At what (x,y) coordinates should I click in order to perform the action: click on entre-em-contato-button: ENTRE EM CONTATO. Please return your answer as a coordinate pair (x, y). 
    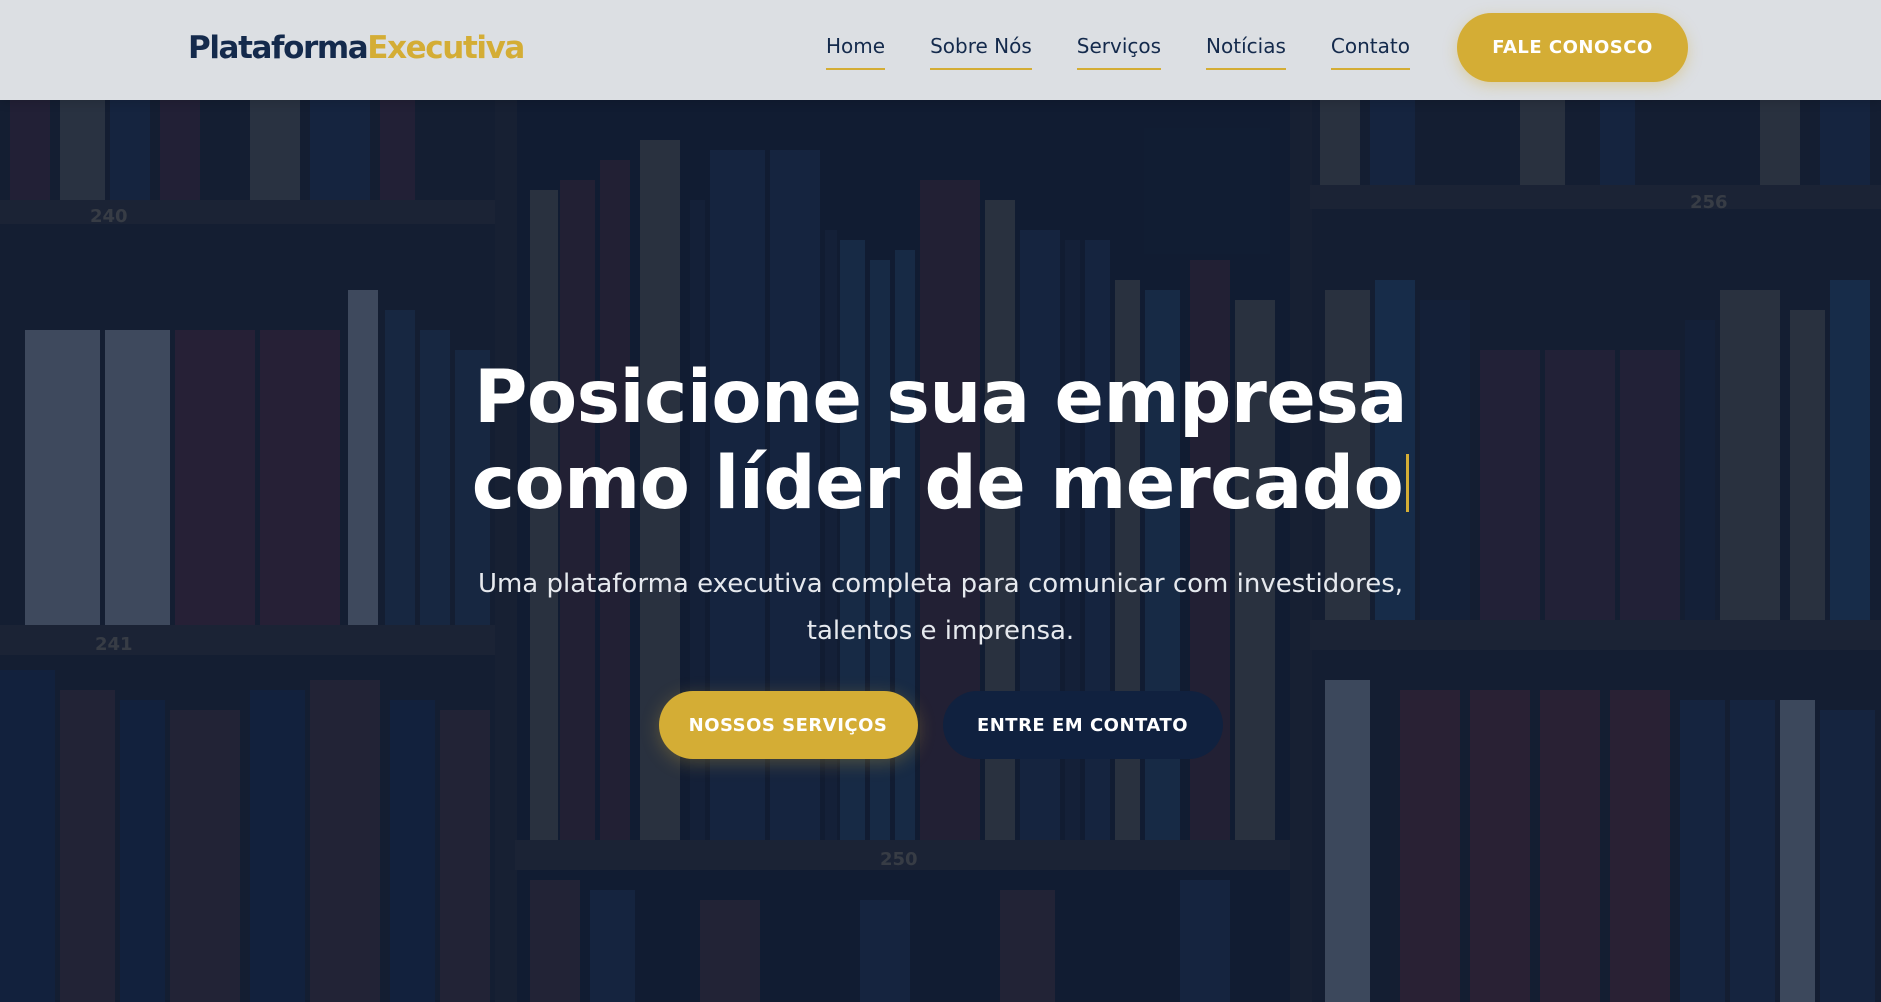
    Looking at the image, I should click on (1082, 725).